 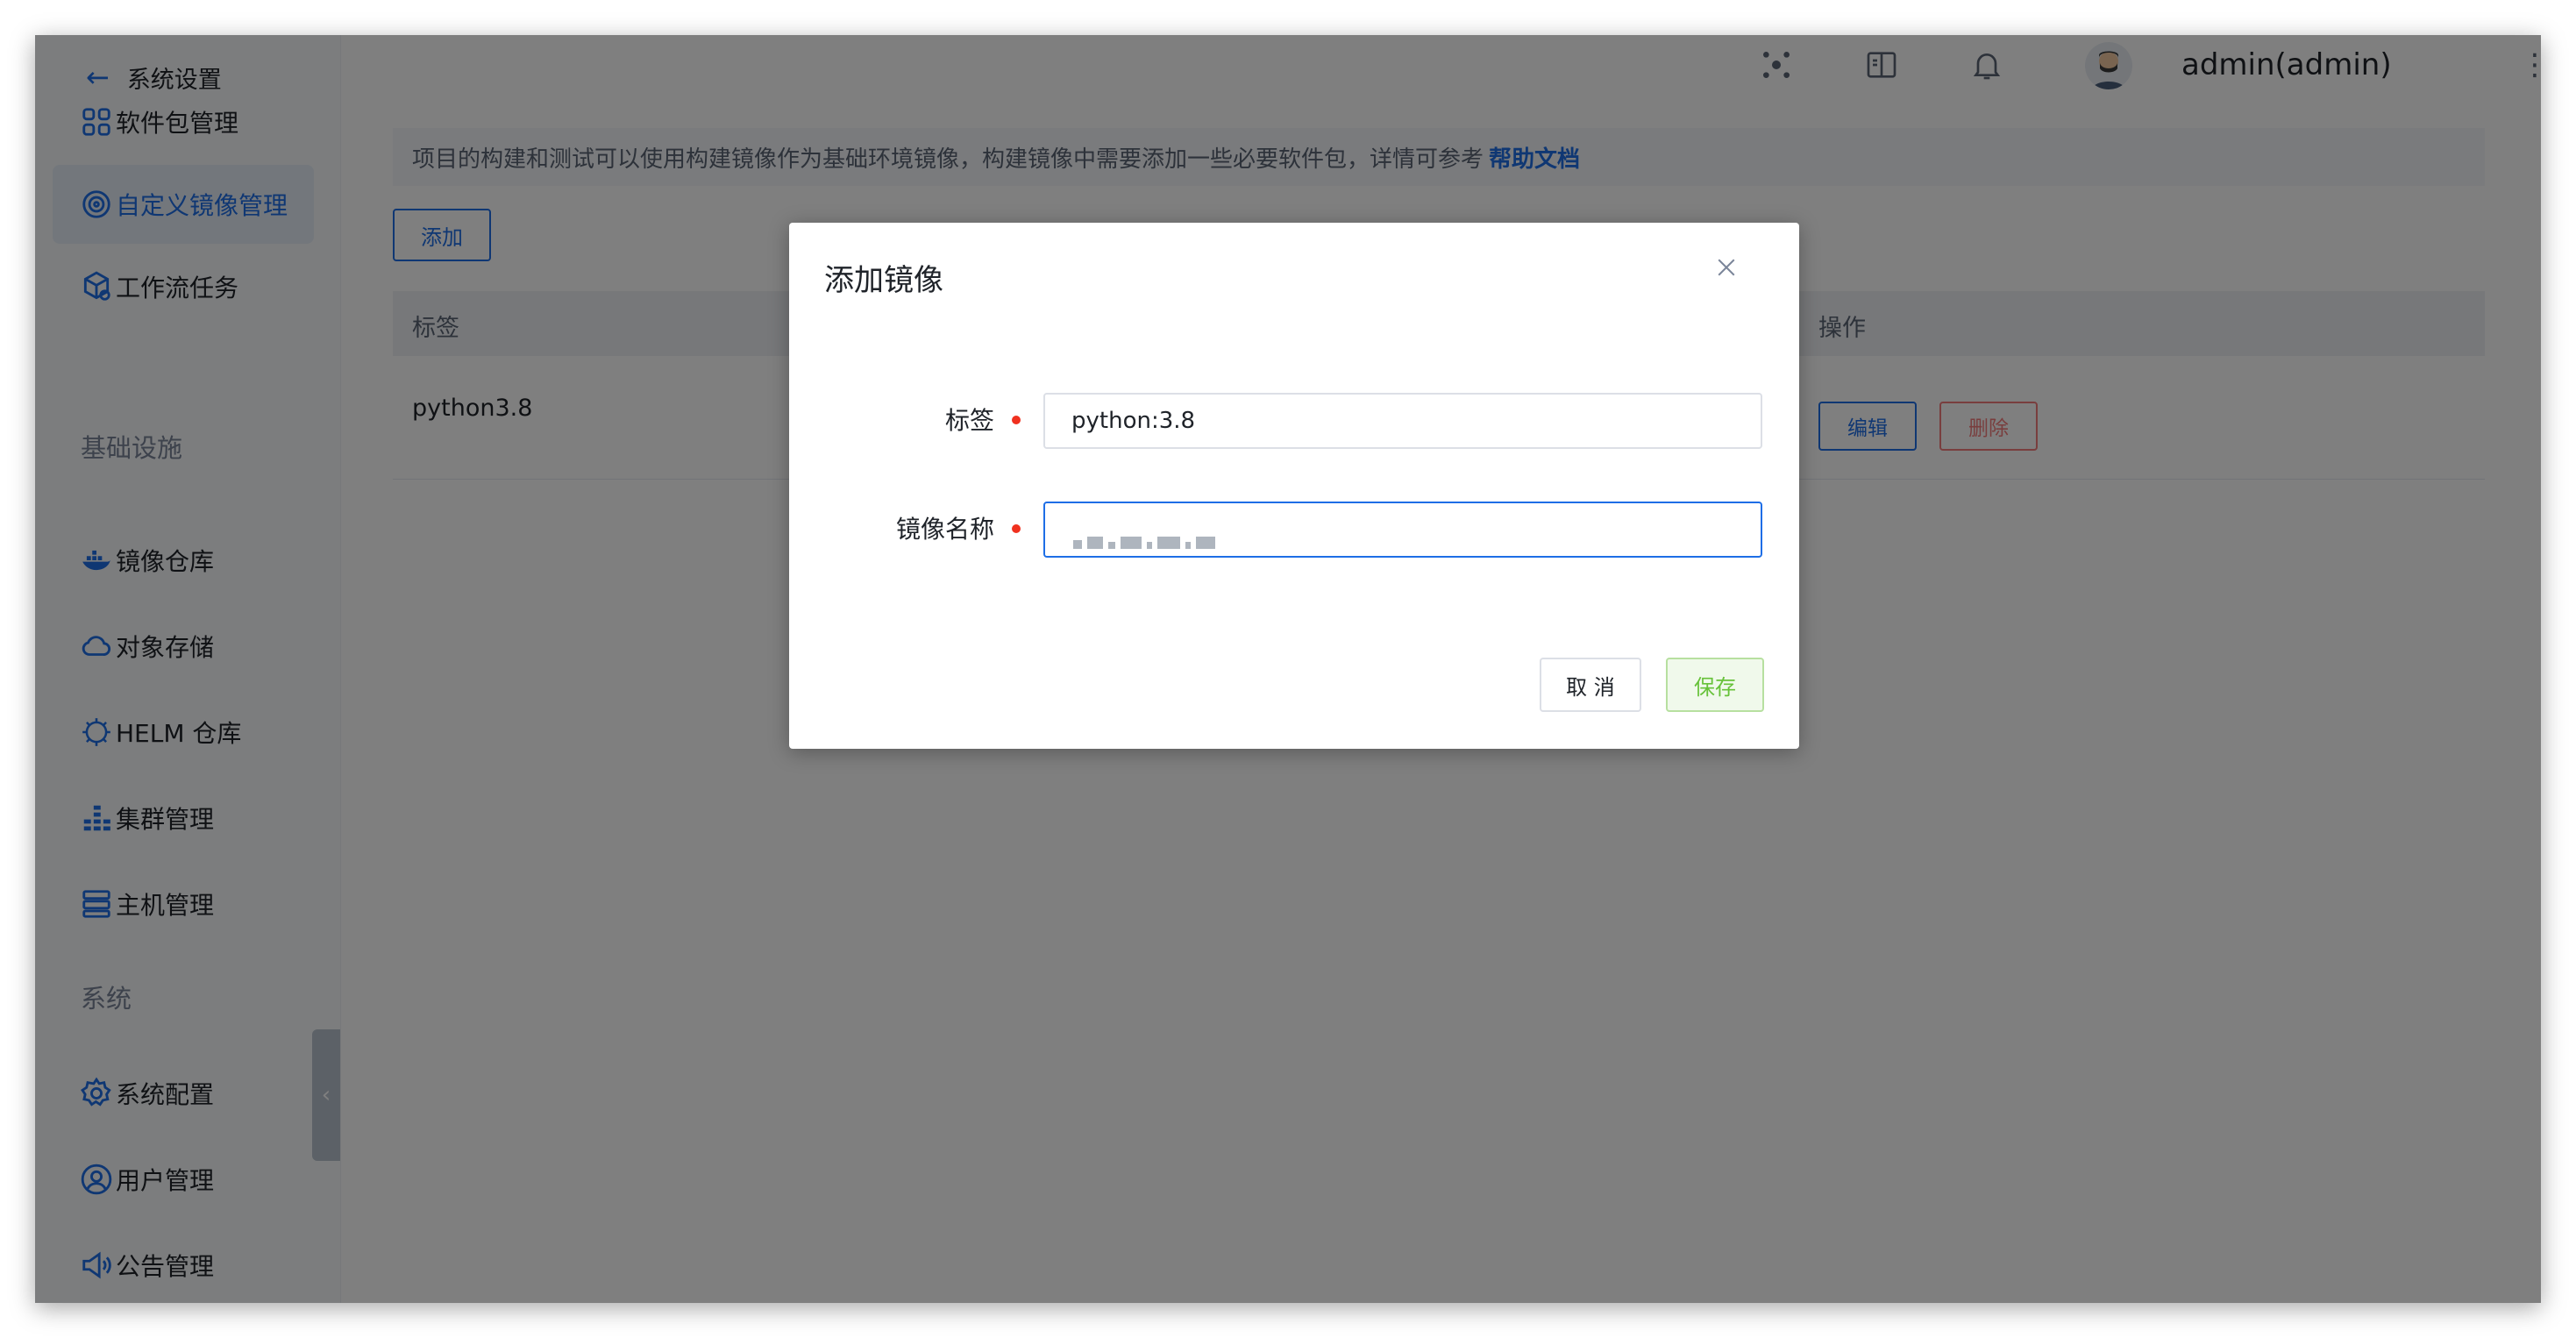 I want to click on image-name-input, so click(x=1402, y=530).